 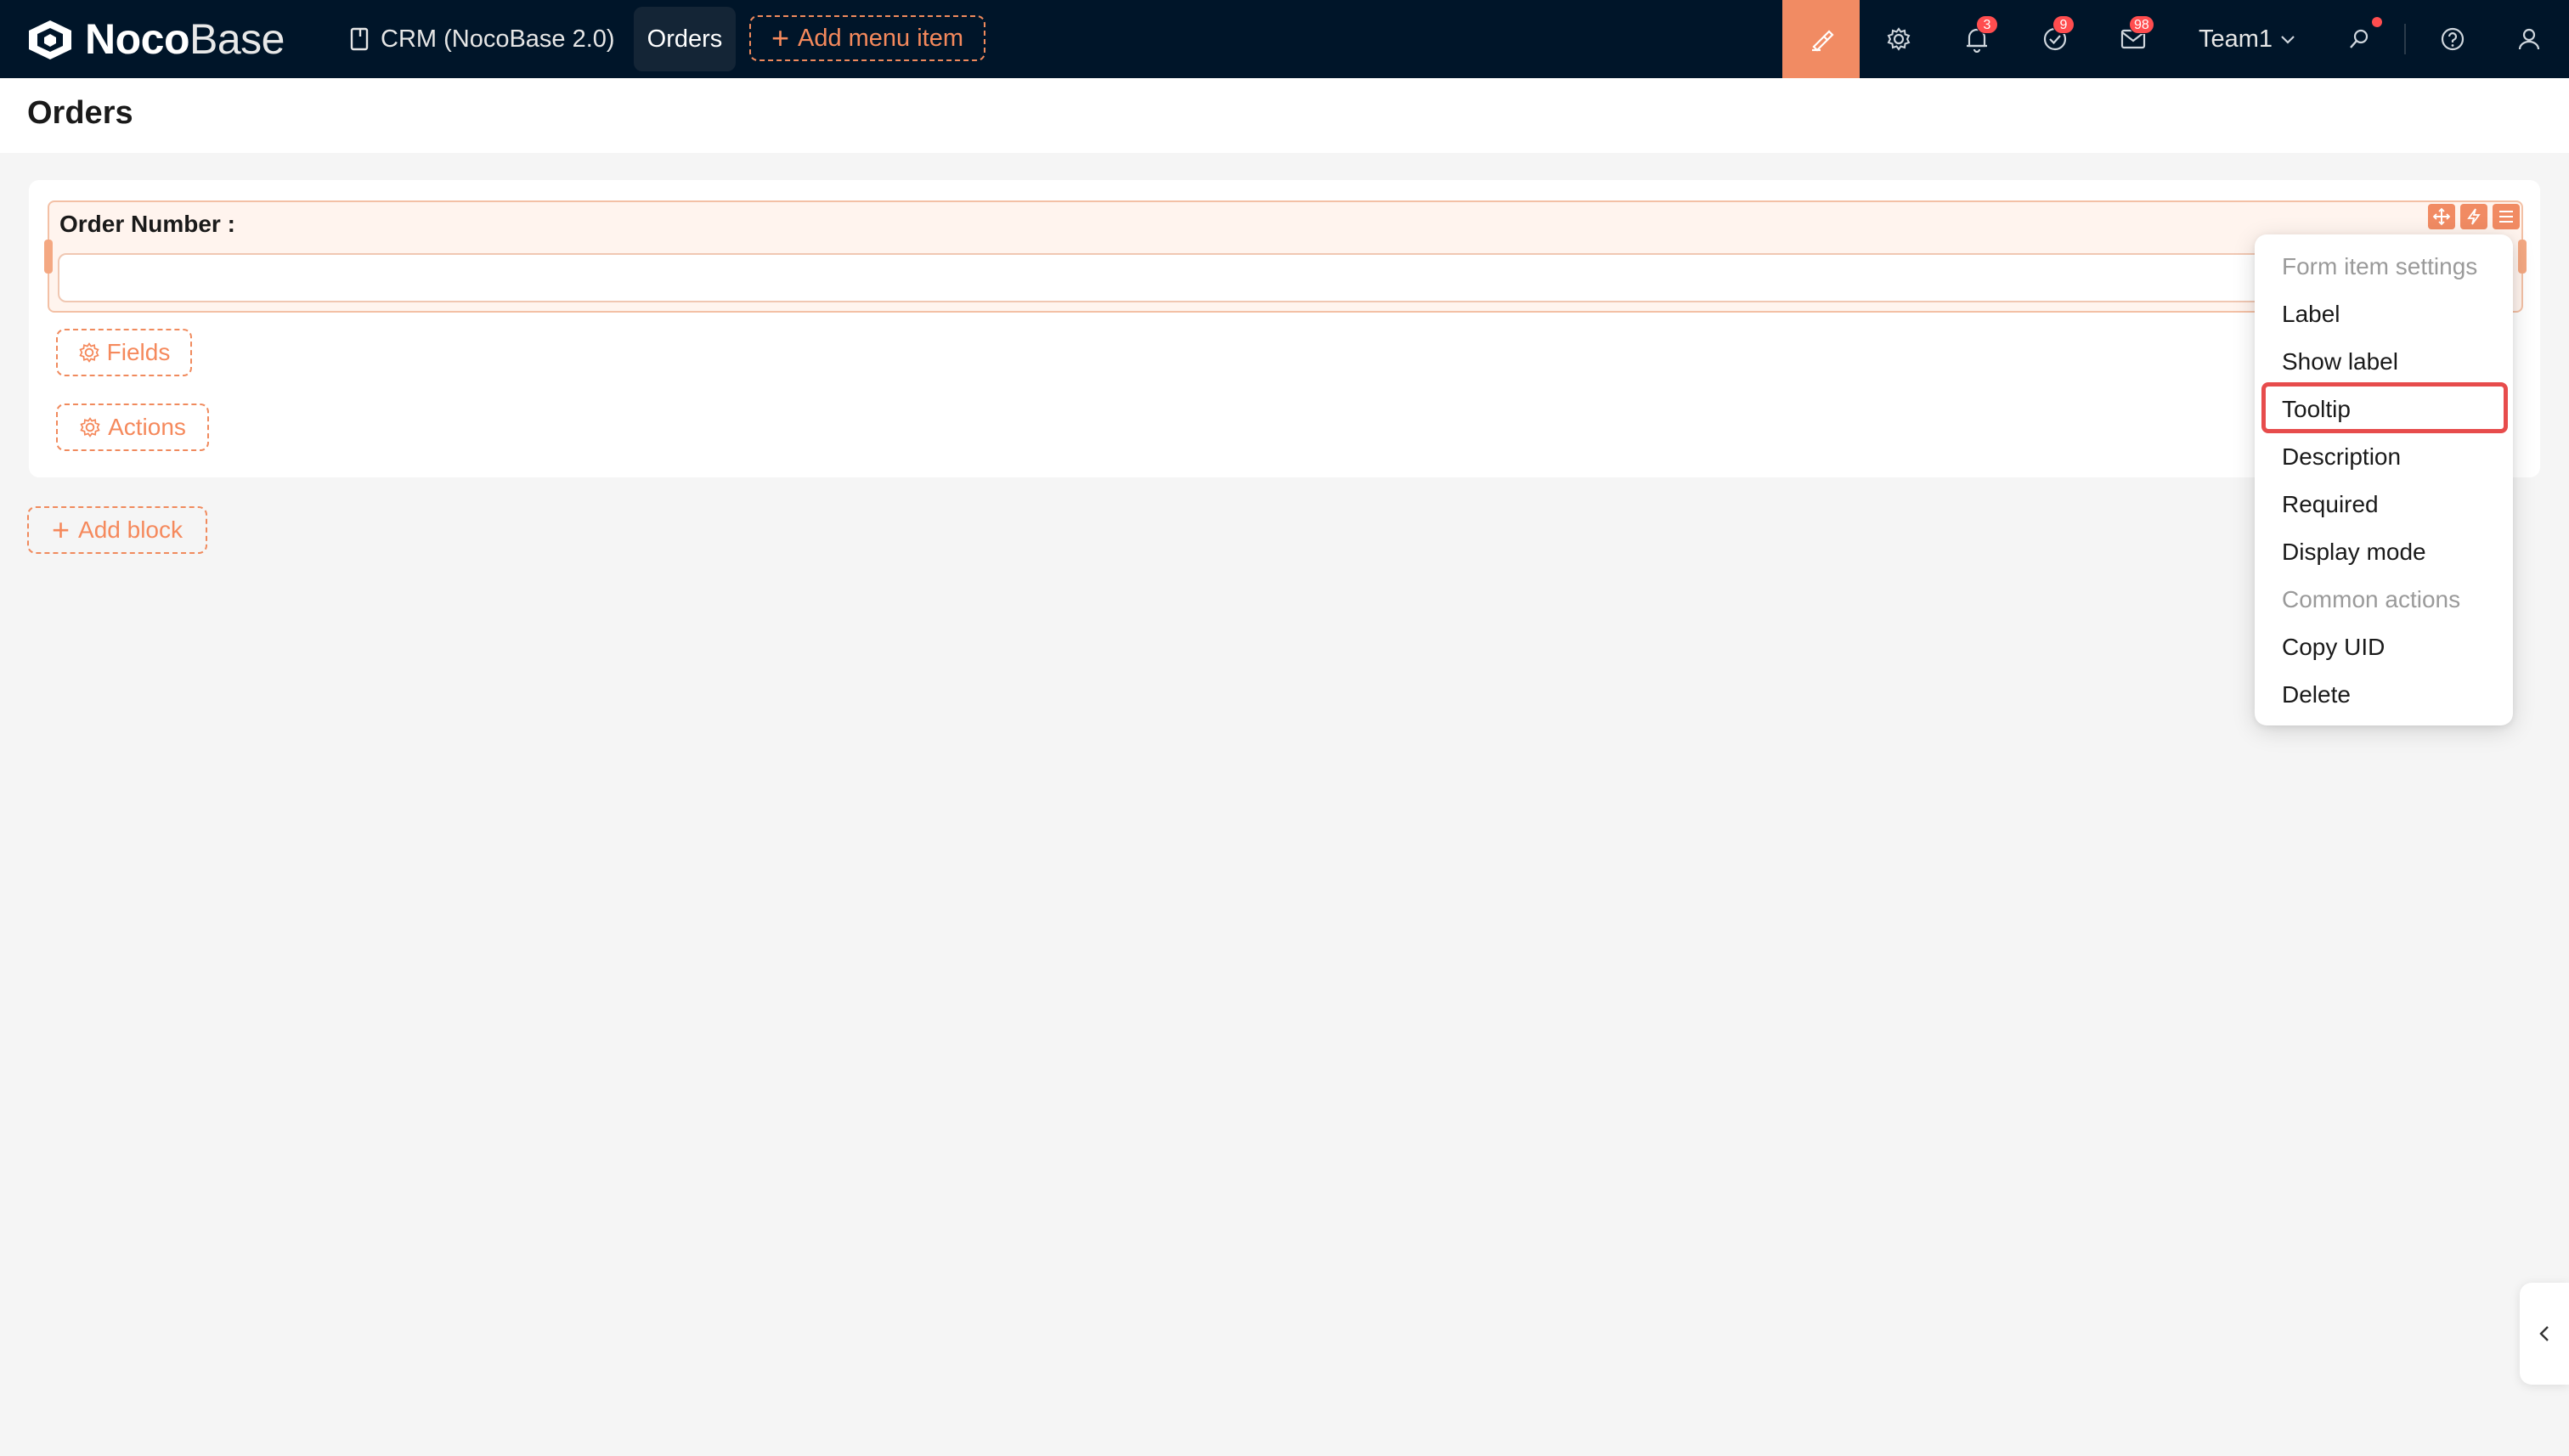 What do you see at coordinates (2330, 505) in the screenshot?
I see `menu-item-required: Required` at bounding box center [2330, 505].